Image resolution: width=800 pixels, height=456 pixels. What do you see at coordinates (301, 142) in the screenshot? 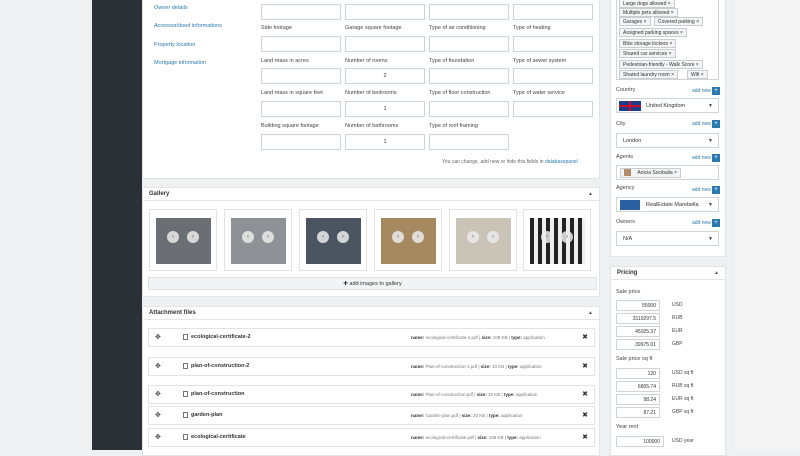
I see `building-sqft-input` at bounding box center [301, 142].